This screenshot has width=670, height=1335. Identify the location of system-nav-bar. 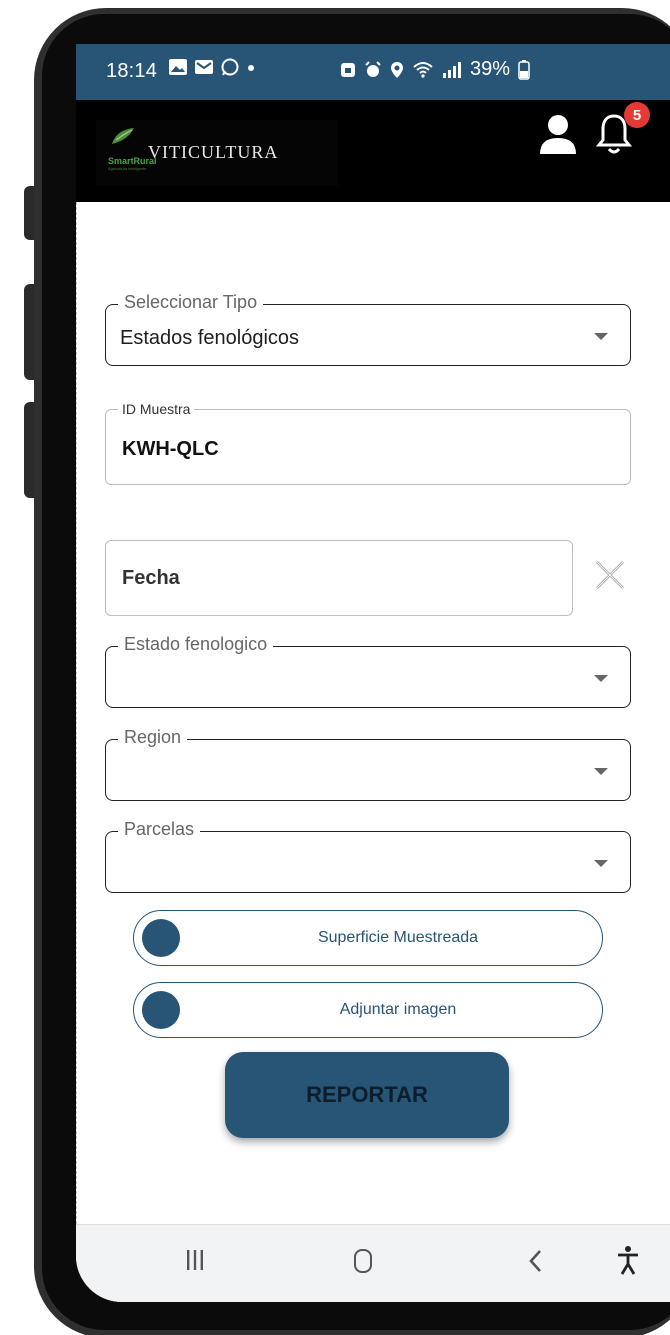
(373, 1263).